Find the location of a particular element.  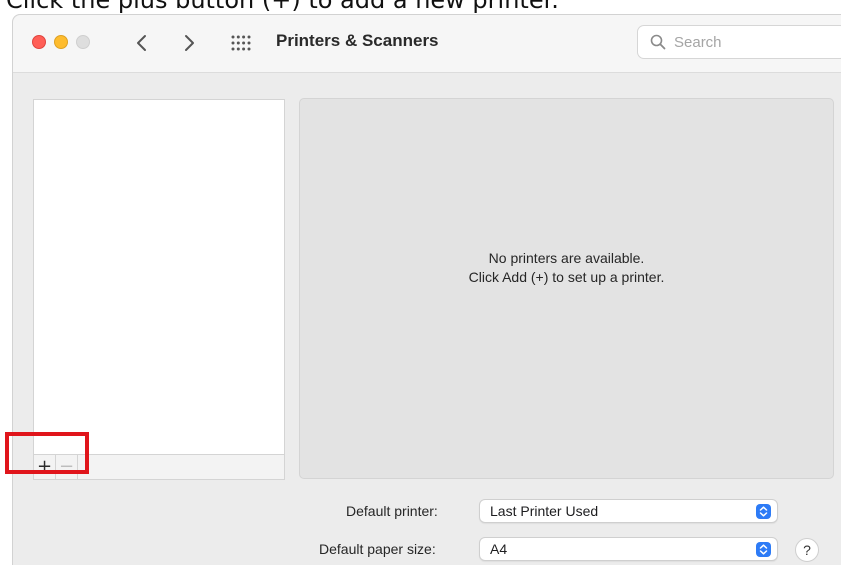

paper-size-popup: A4 is located at coordinates (628, 549).